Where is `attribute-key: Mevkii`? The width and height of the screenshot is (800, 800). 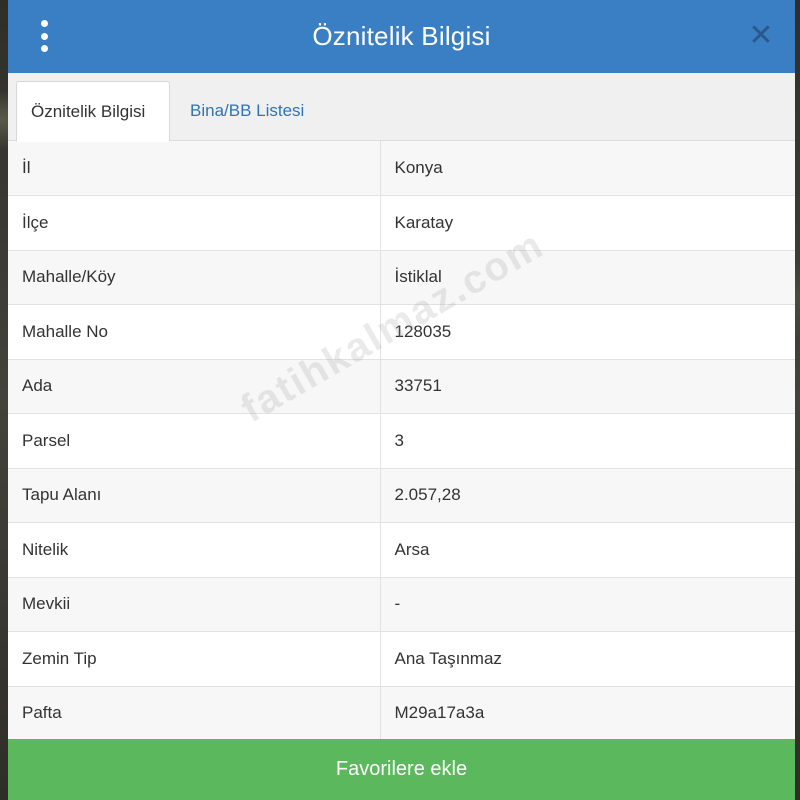
attribute-key: Mevkii is located at coordinates (194, 604).